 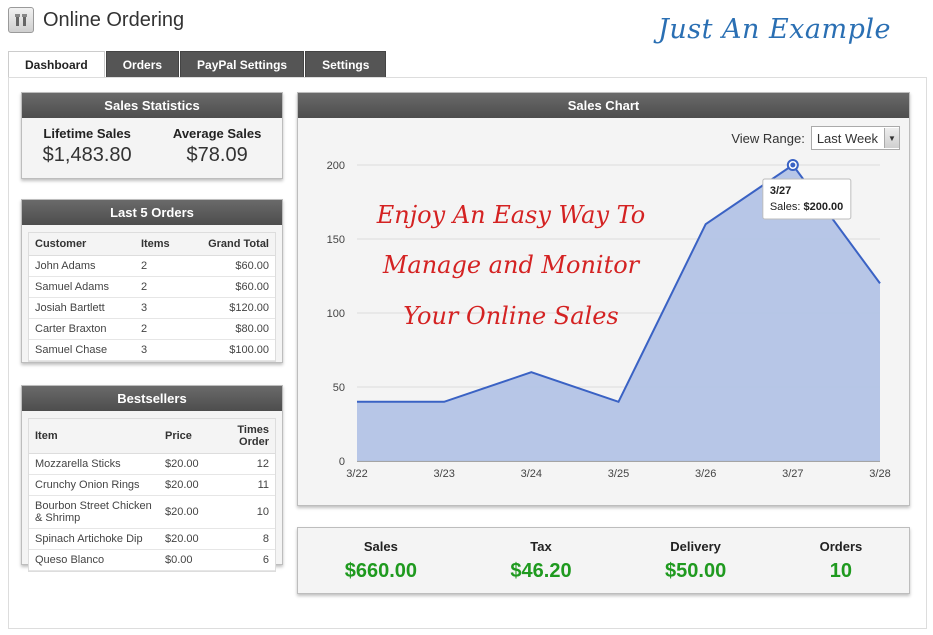 I want to click on page-title: Online Ordering, so click(x=114, y=19).